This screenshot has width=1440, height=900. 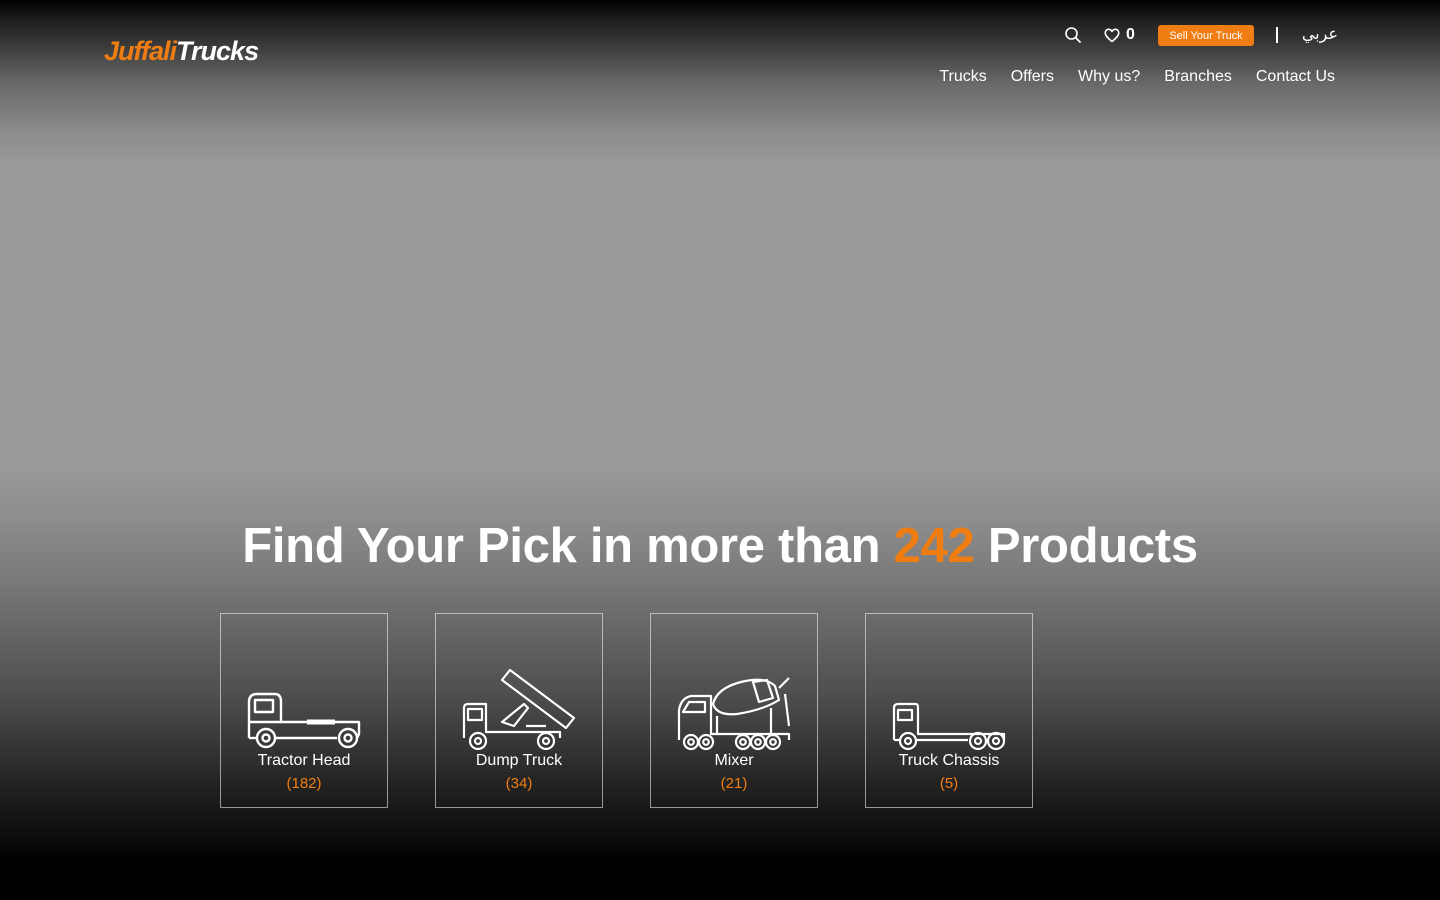 What do you see at coordinates (934, 546) in the screenshot?
I see `product-total-count: 242` at bounding box center [934, 546].